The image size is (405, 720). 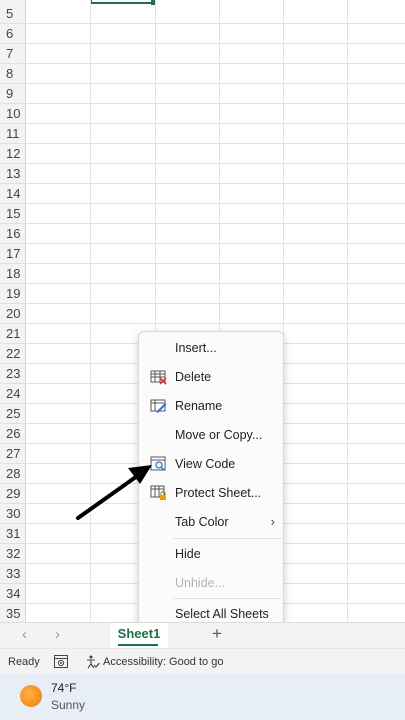 What do you see at coordinates (13, 34) in the screenshot?
I see `row-number: 6` at bounding box center [13, 34].